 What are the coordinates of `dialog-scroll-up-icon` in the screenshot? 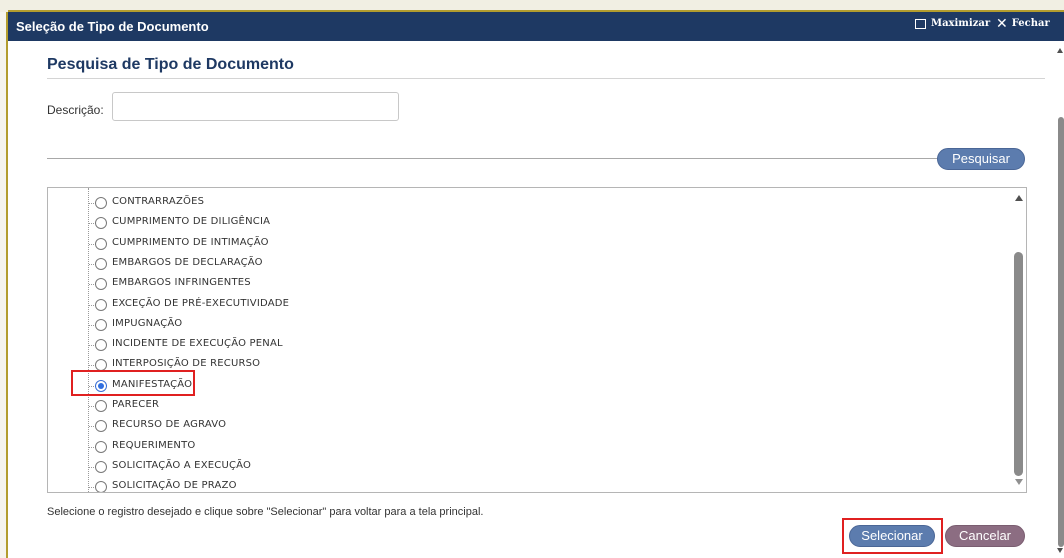 It's located at (1060, 50).